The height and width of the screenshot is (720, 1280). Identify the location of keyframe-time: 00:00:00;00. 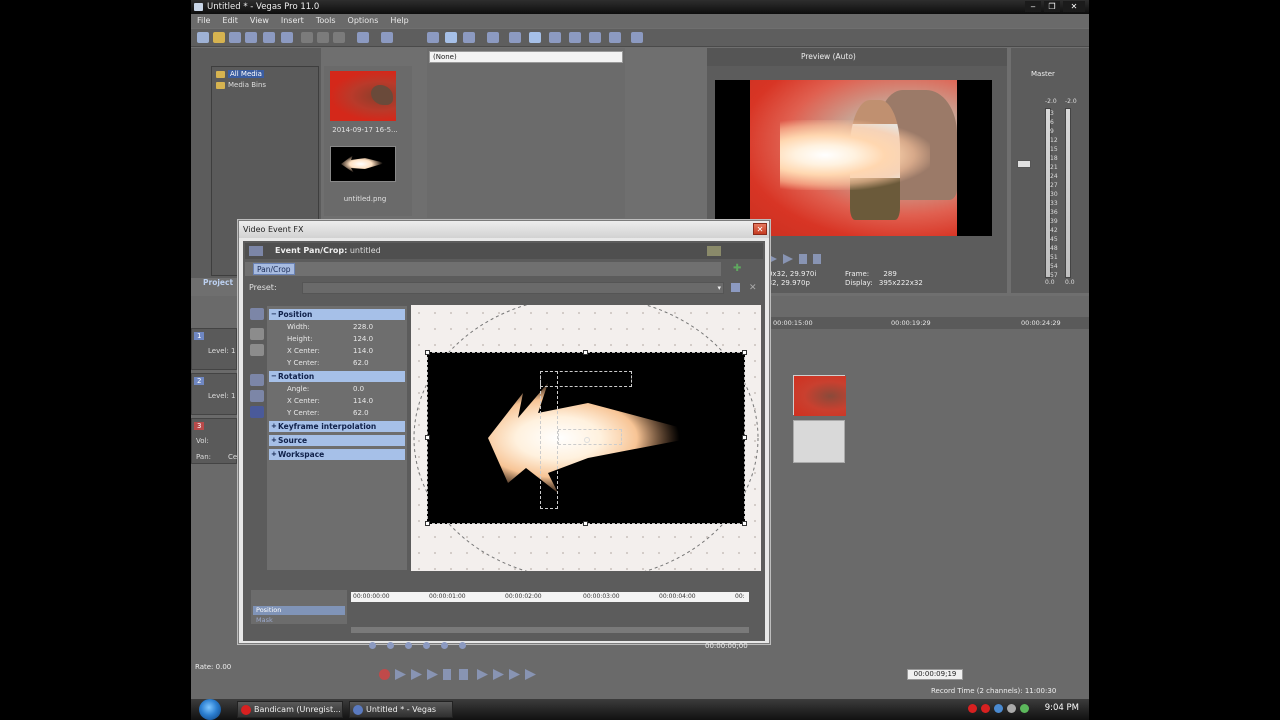
(726, 646).